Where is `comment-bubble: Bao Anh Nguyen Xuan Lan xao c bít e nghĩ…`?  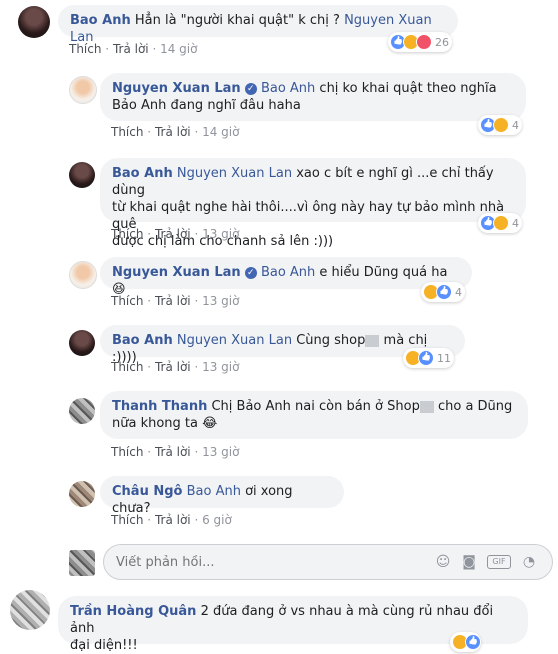 comment-bubble: Bao Anh Nguyen Xuan Lan xao c bít e nghĩ… is located at coordinates (313, 203).